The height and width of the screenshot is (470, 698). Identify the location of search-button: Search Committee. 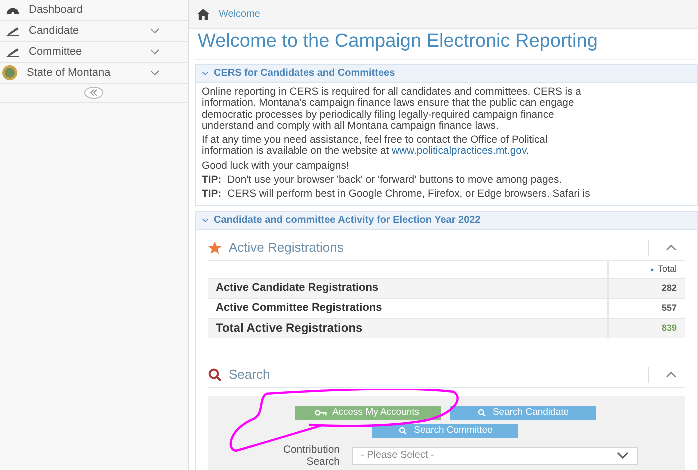
(445, 431).